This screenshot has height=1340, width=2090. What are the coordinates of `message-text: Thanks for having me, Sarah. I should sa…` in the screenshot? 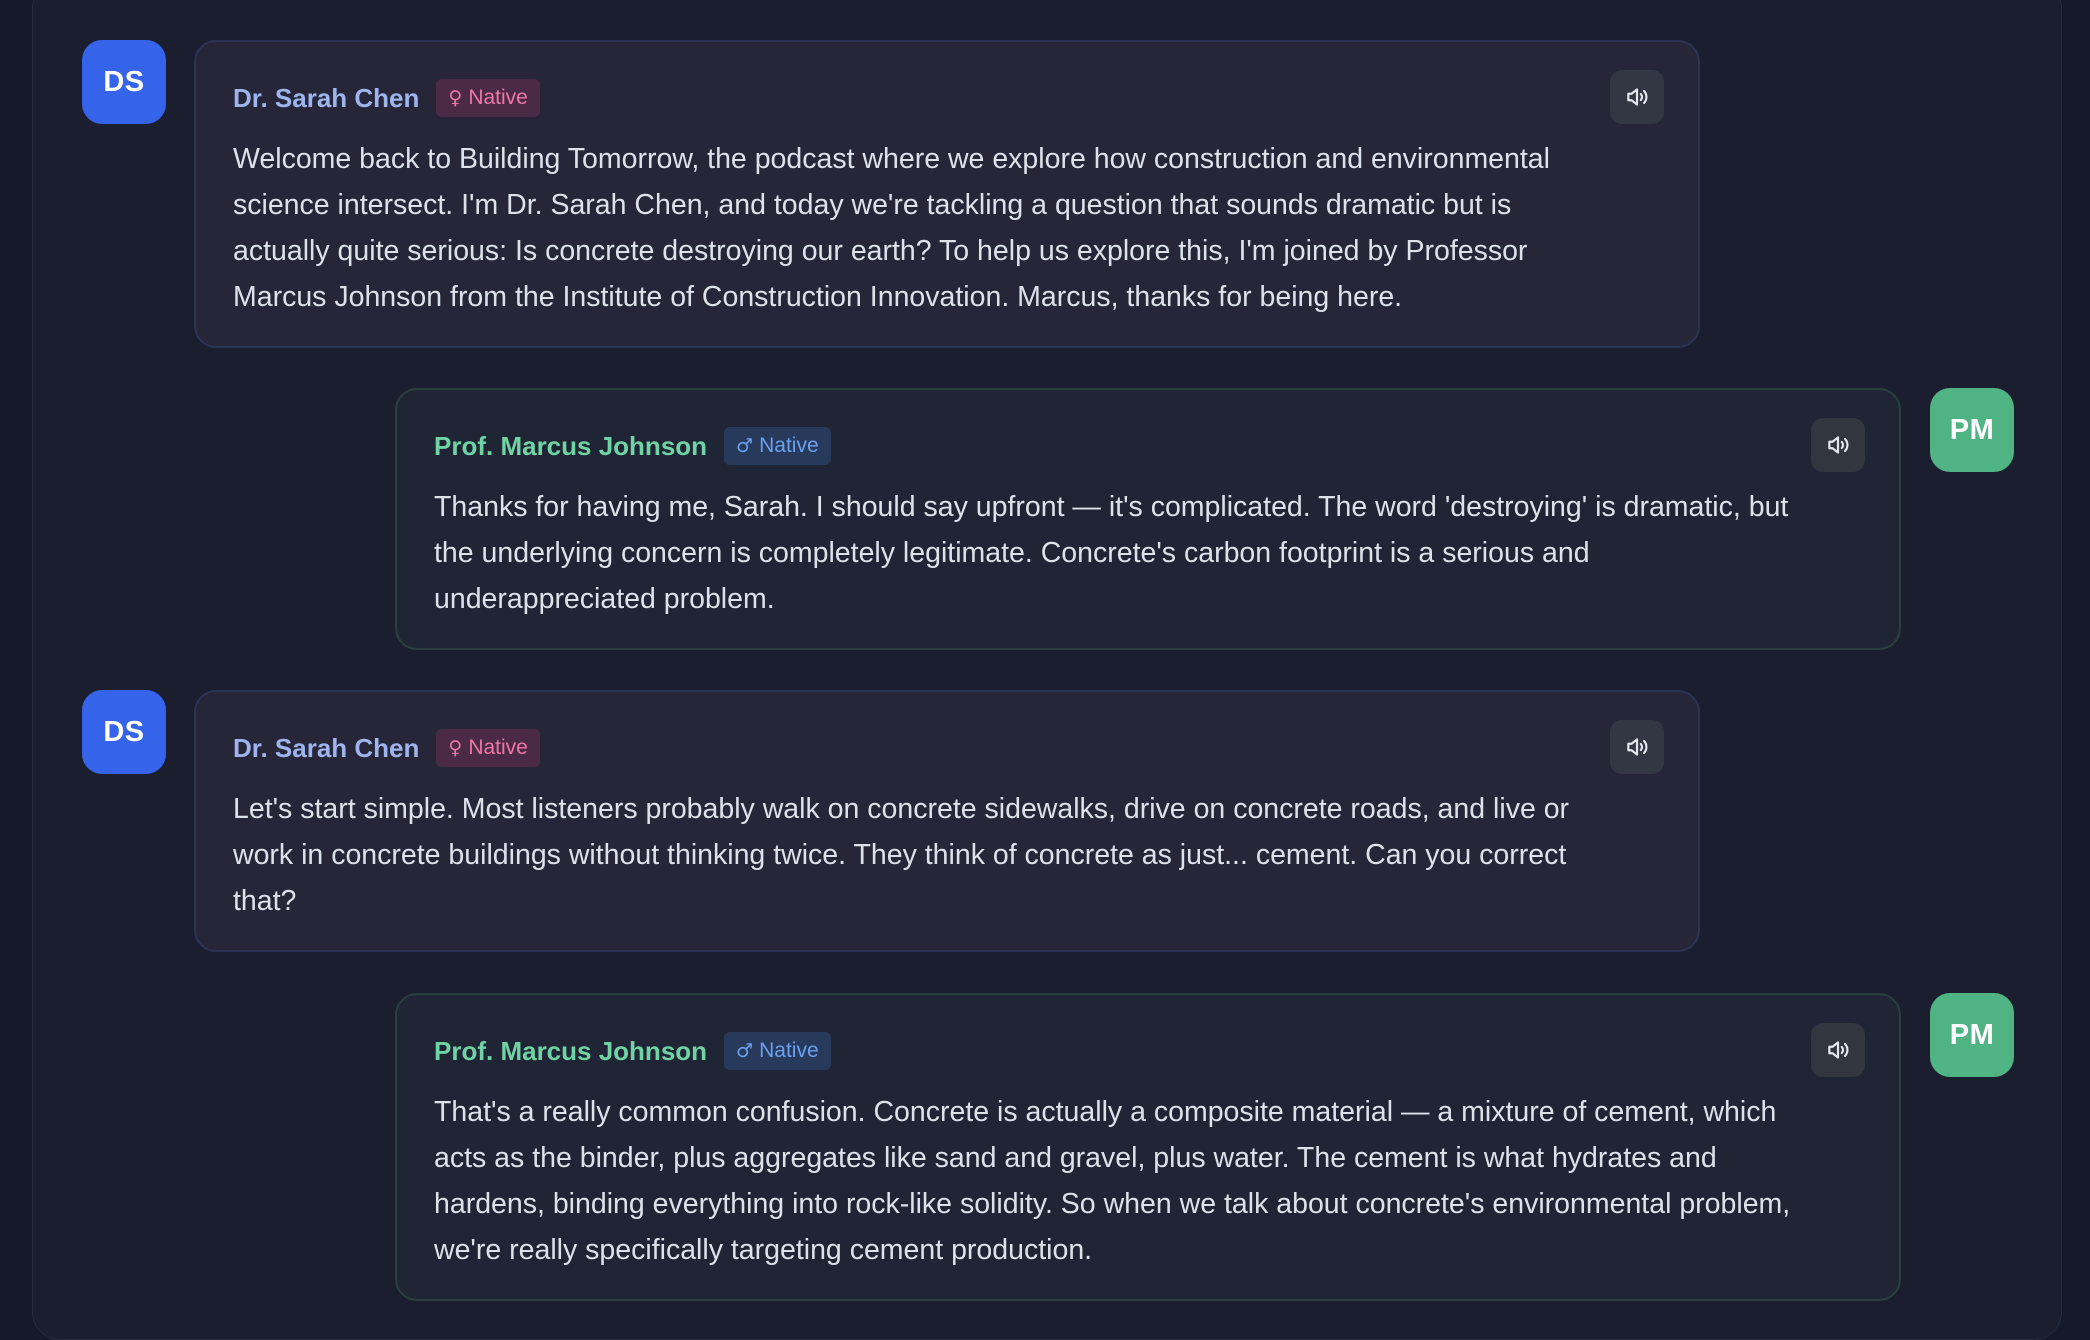 It's located at (1111, 553).